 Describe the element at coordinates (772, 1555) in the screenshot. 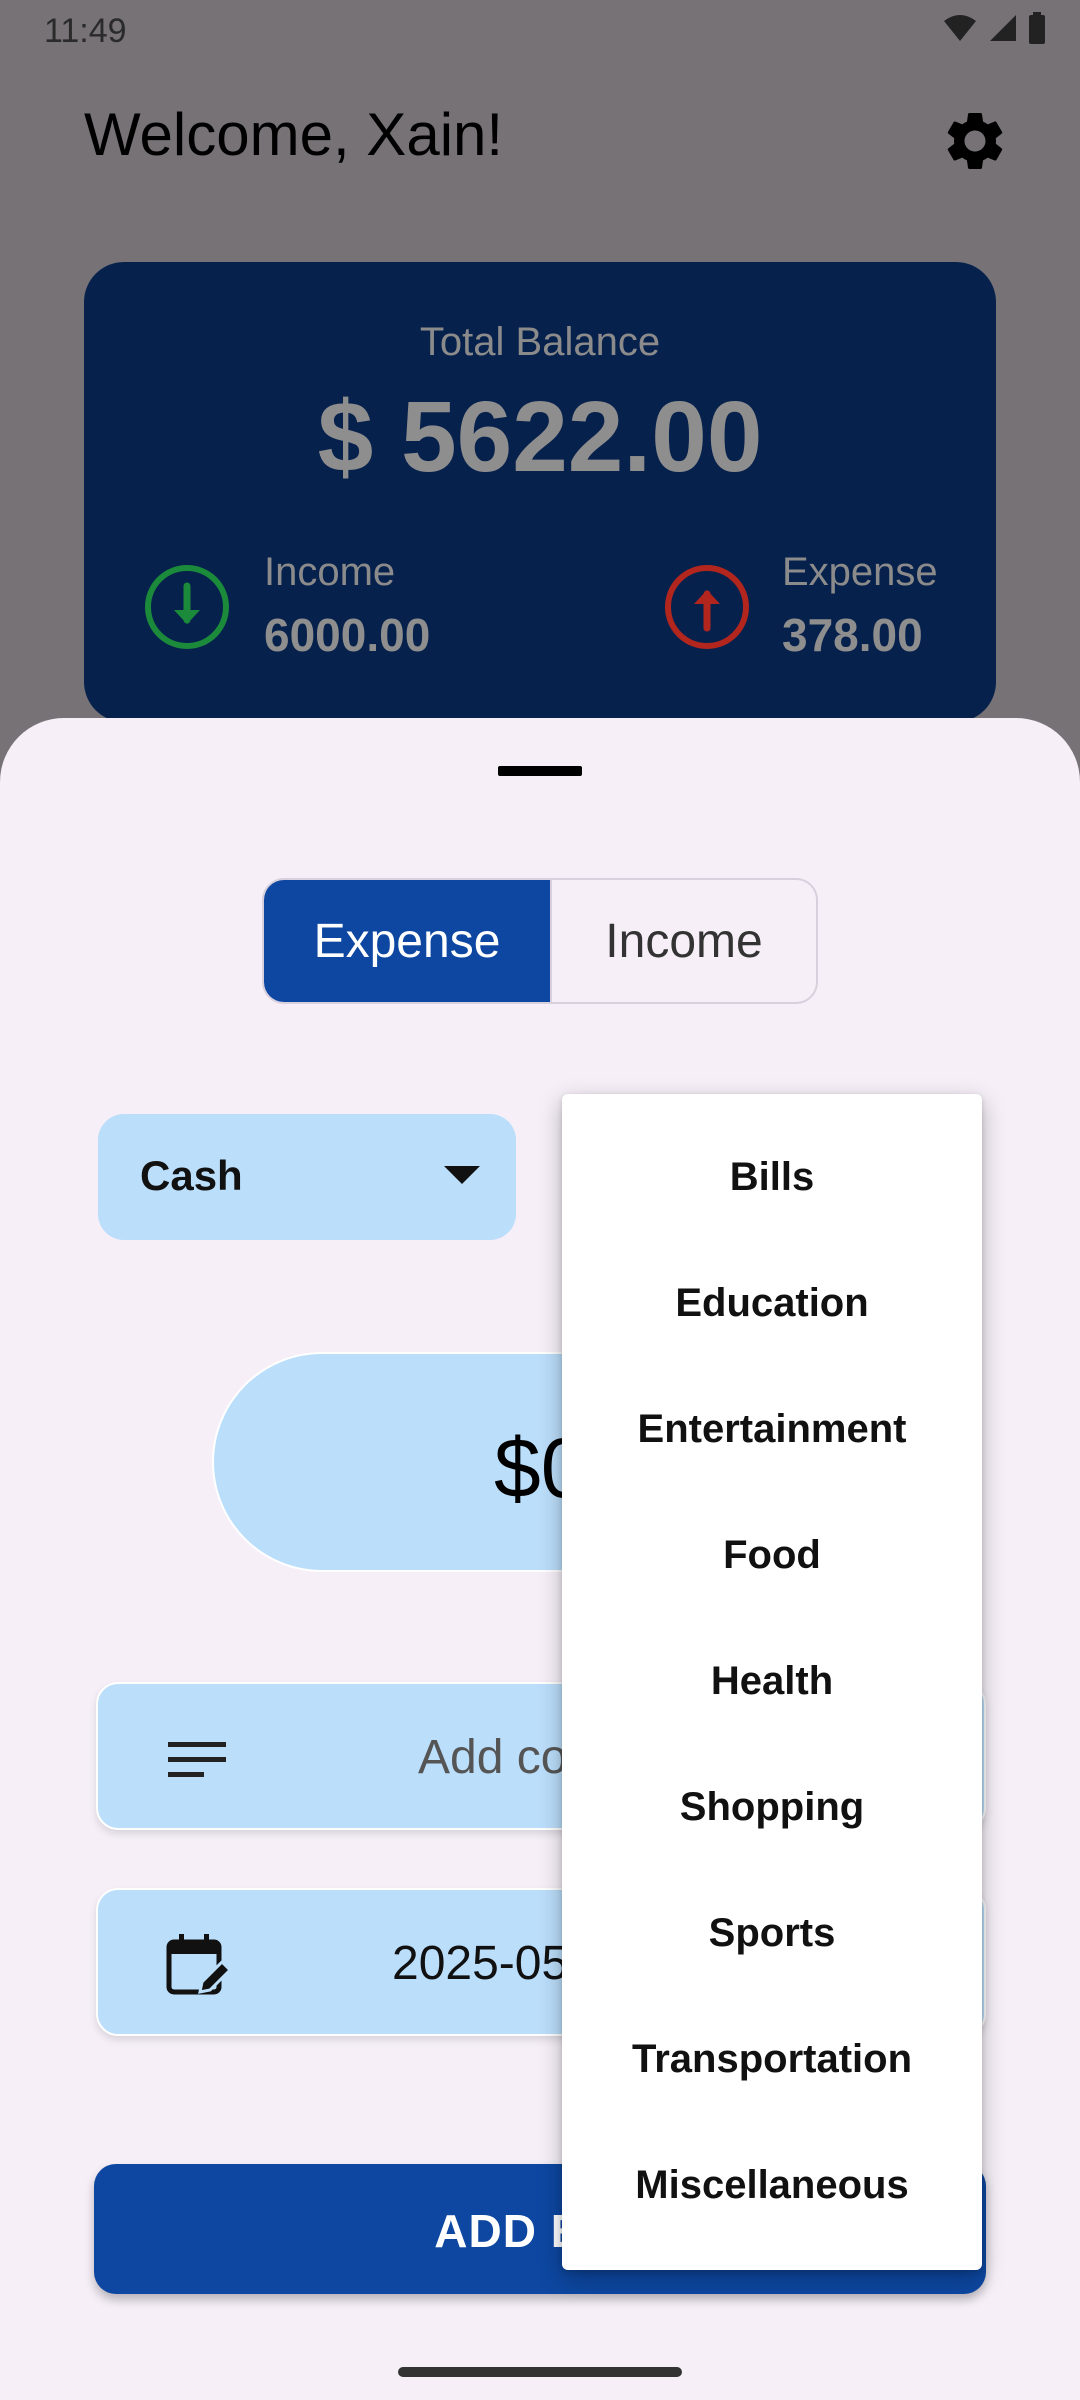

I see `menu-item-category: Food` at that location.